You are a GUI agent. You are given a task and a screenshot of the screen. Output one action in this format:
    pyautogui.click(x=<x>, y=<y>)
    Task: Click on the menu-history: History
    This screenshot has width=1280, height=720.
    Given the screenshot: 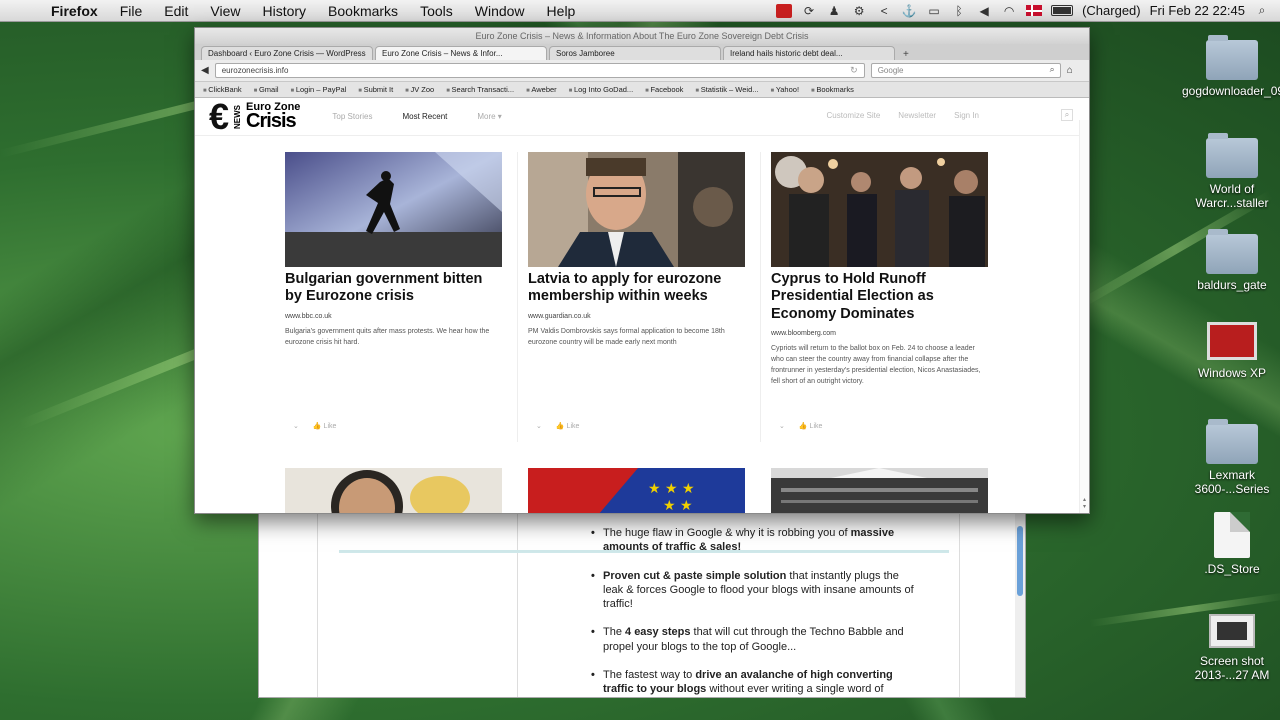 What is the action you would take?
    pyautogui.click(x=284, y=11)
    